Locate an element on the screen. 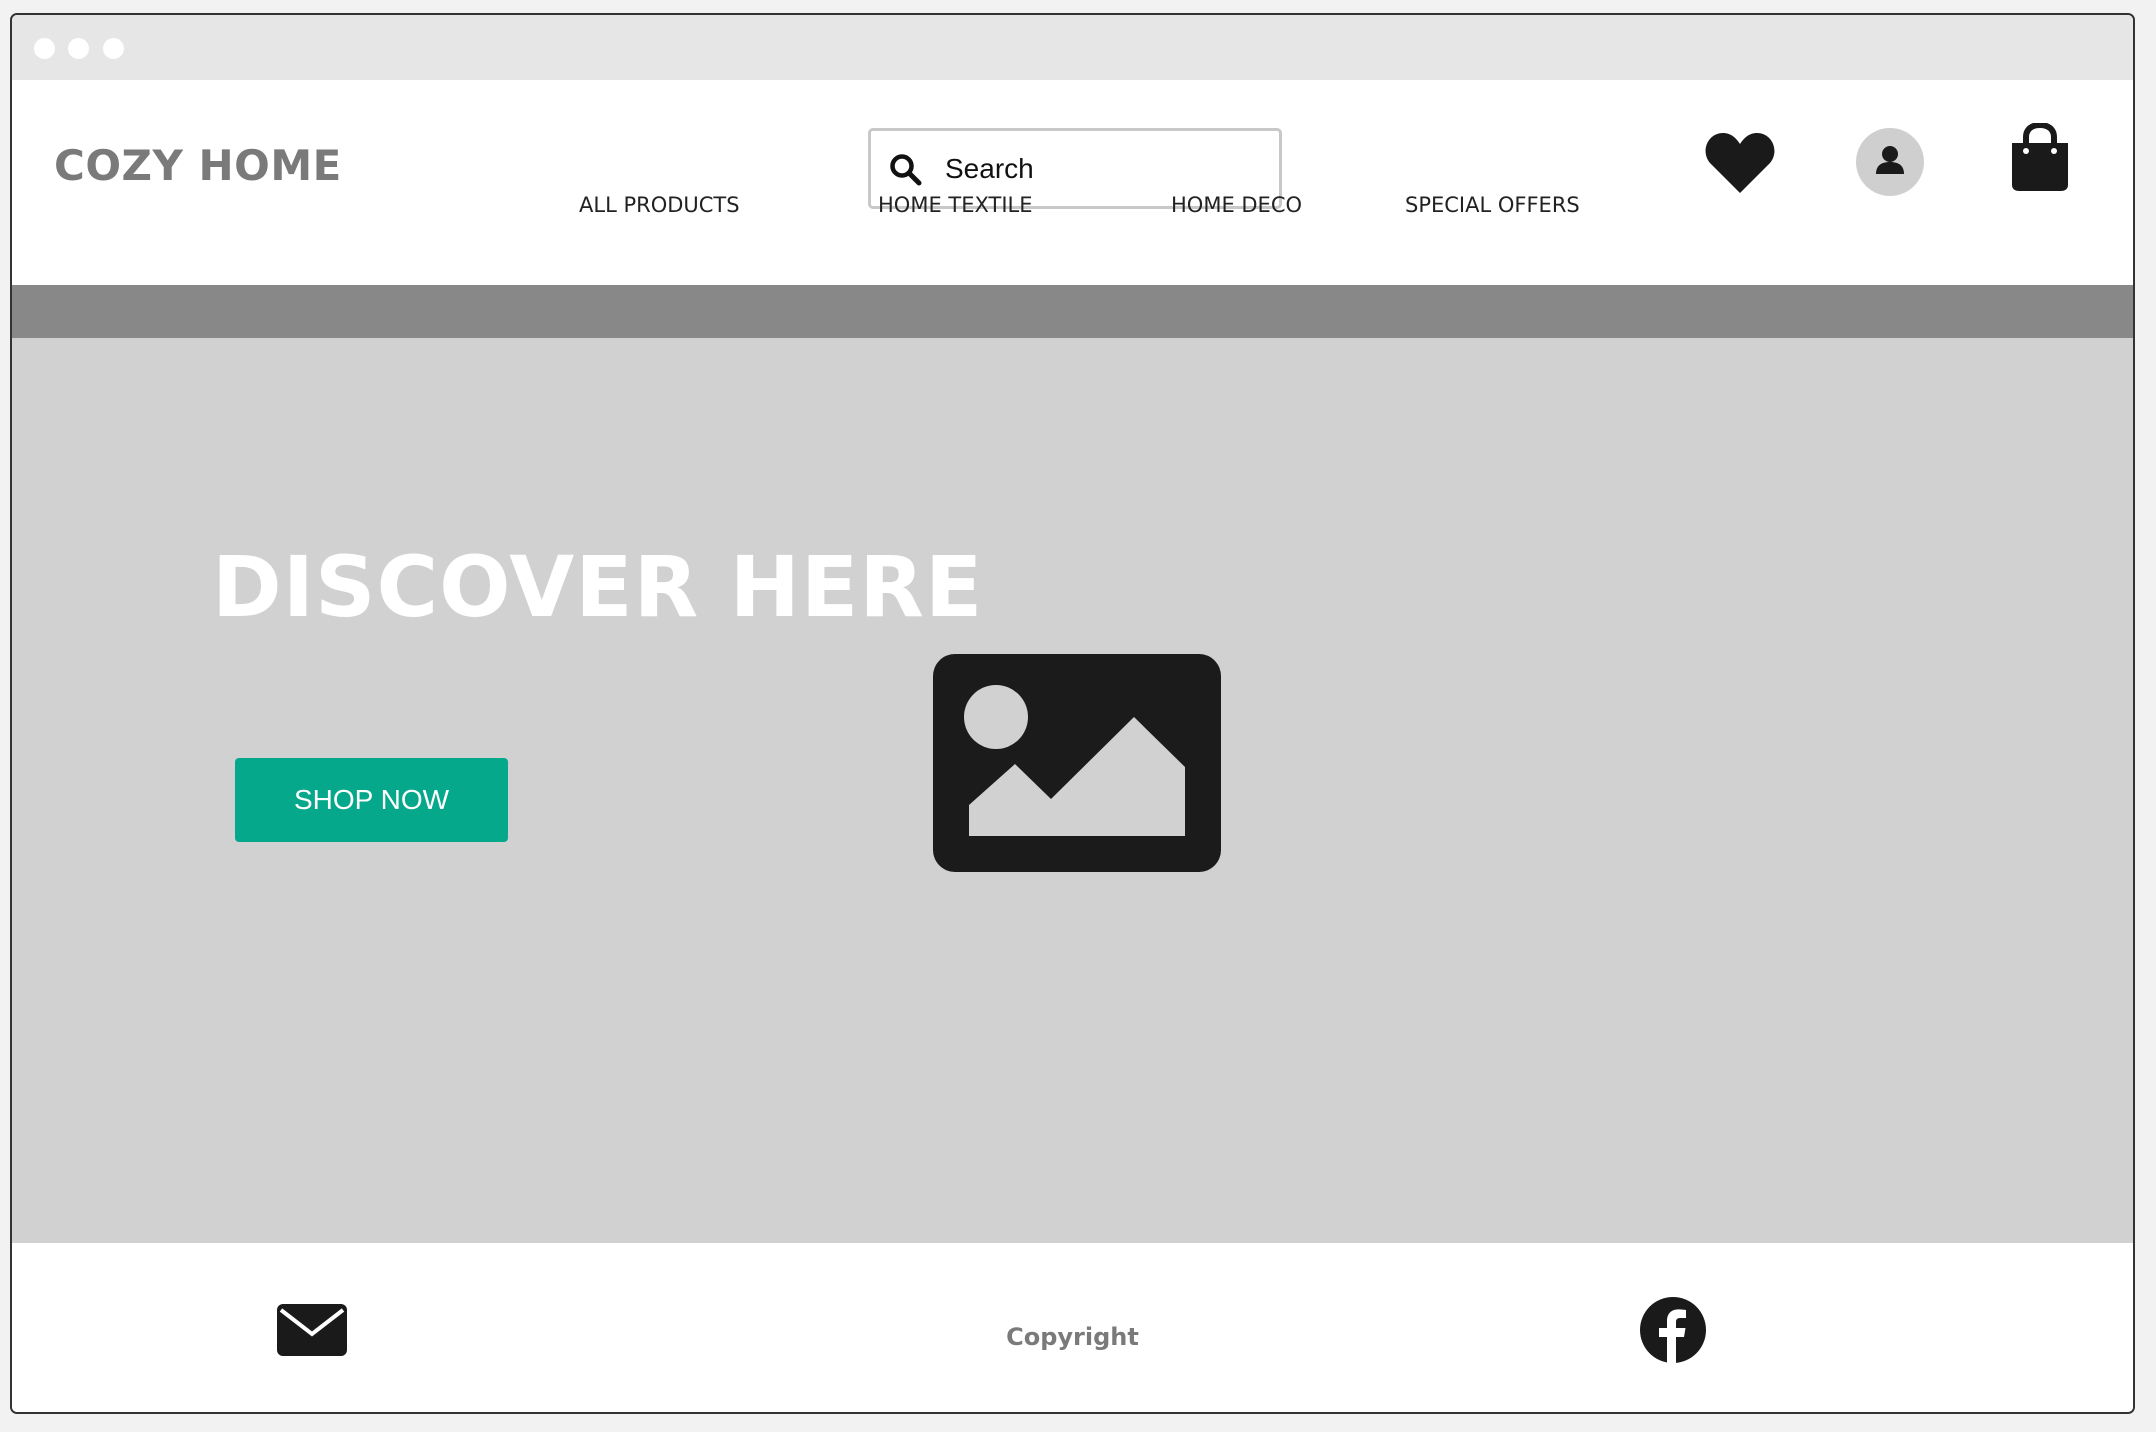 Image resolution: width=2156 pixels, height=1432 pixels. window-dot-minimize is located at coordinates (78, 48).